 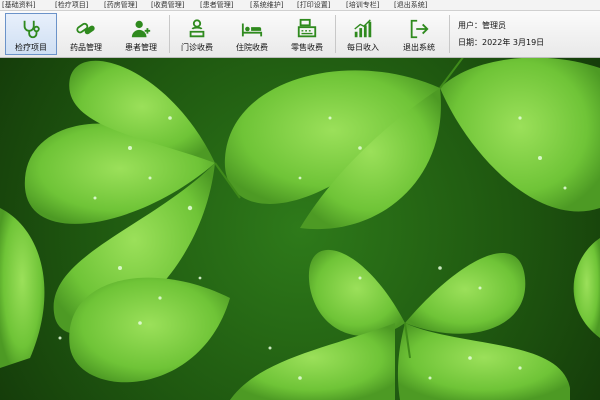 I want to click on menu-item-exit: [退出系统], so click(x=410, y=5).